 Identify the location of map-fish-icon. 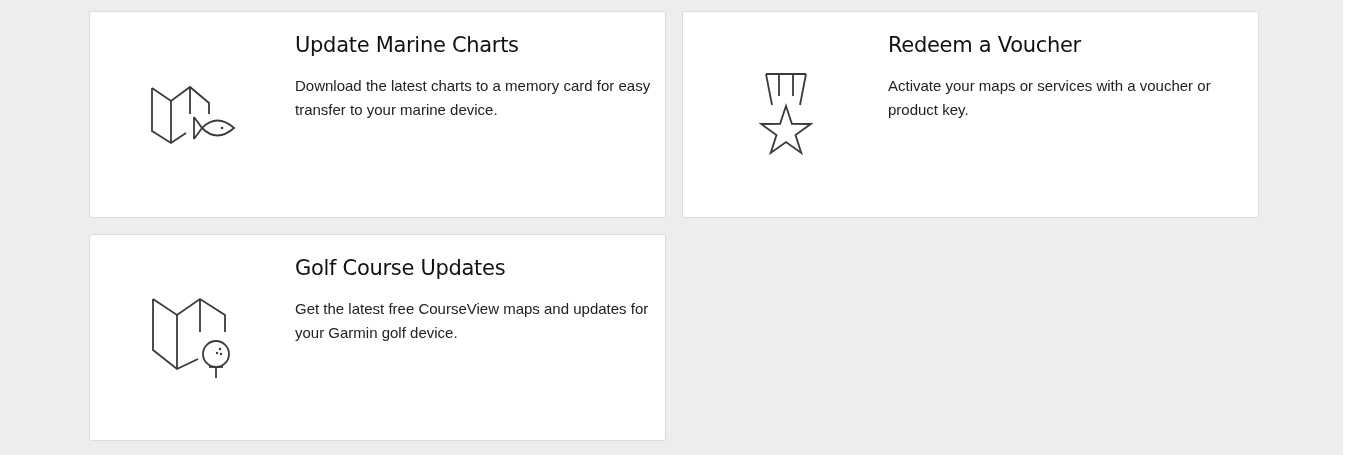
(192, 114).